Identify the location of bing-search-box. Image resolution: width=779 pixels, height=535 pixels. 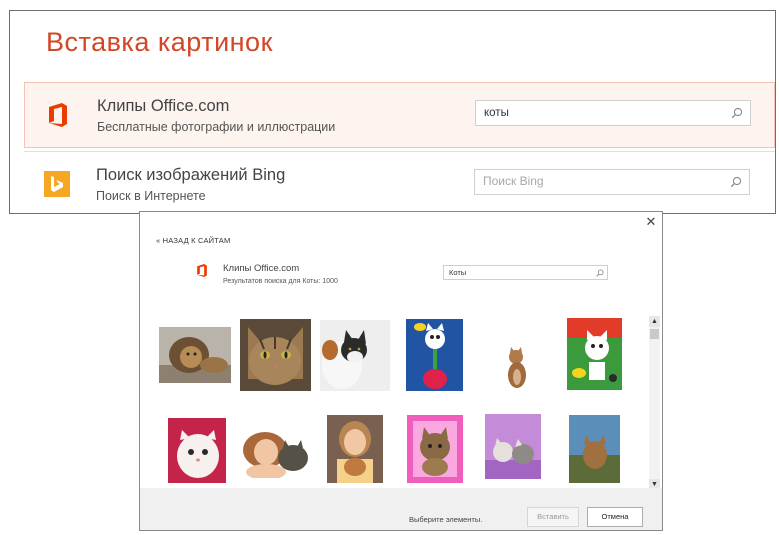
(612, 182).